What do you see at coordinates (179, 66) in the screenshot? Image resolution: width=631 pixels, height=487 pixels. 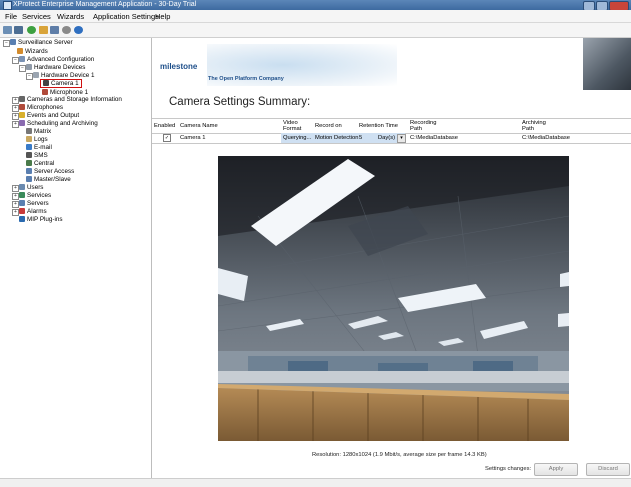 I see `brand-logo: milestone` at bounding box center [179, 66].